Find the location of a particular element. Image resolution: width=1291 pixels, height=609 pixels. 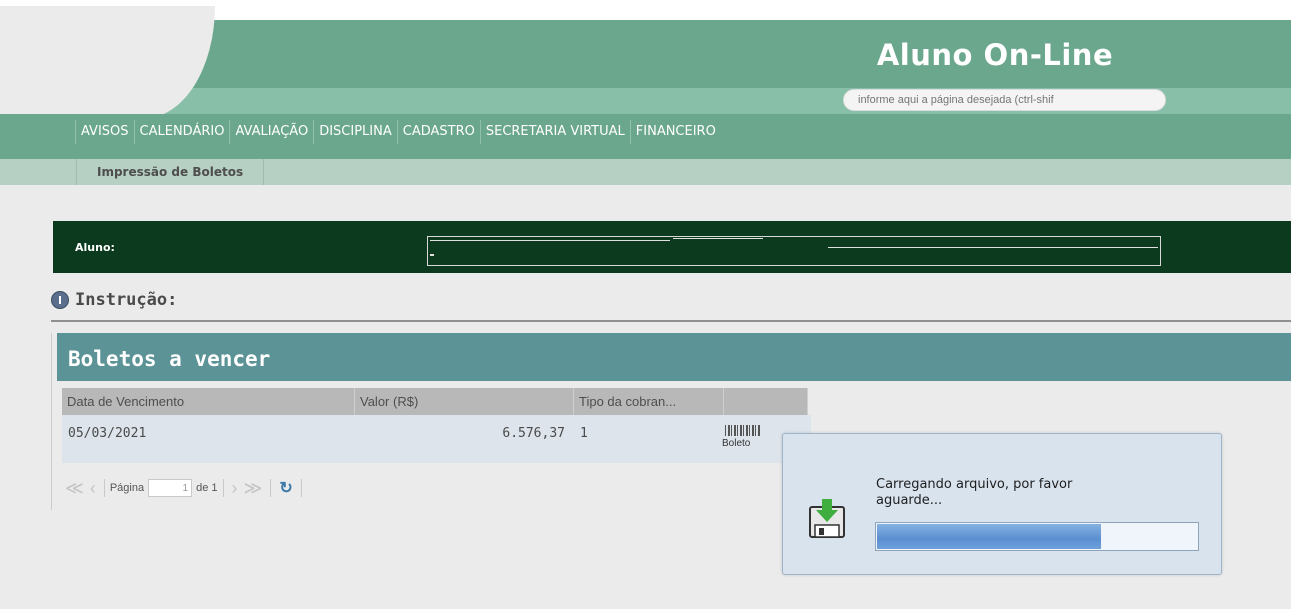

previous-page-icon: ‹ is located at coordinates (93, 488).